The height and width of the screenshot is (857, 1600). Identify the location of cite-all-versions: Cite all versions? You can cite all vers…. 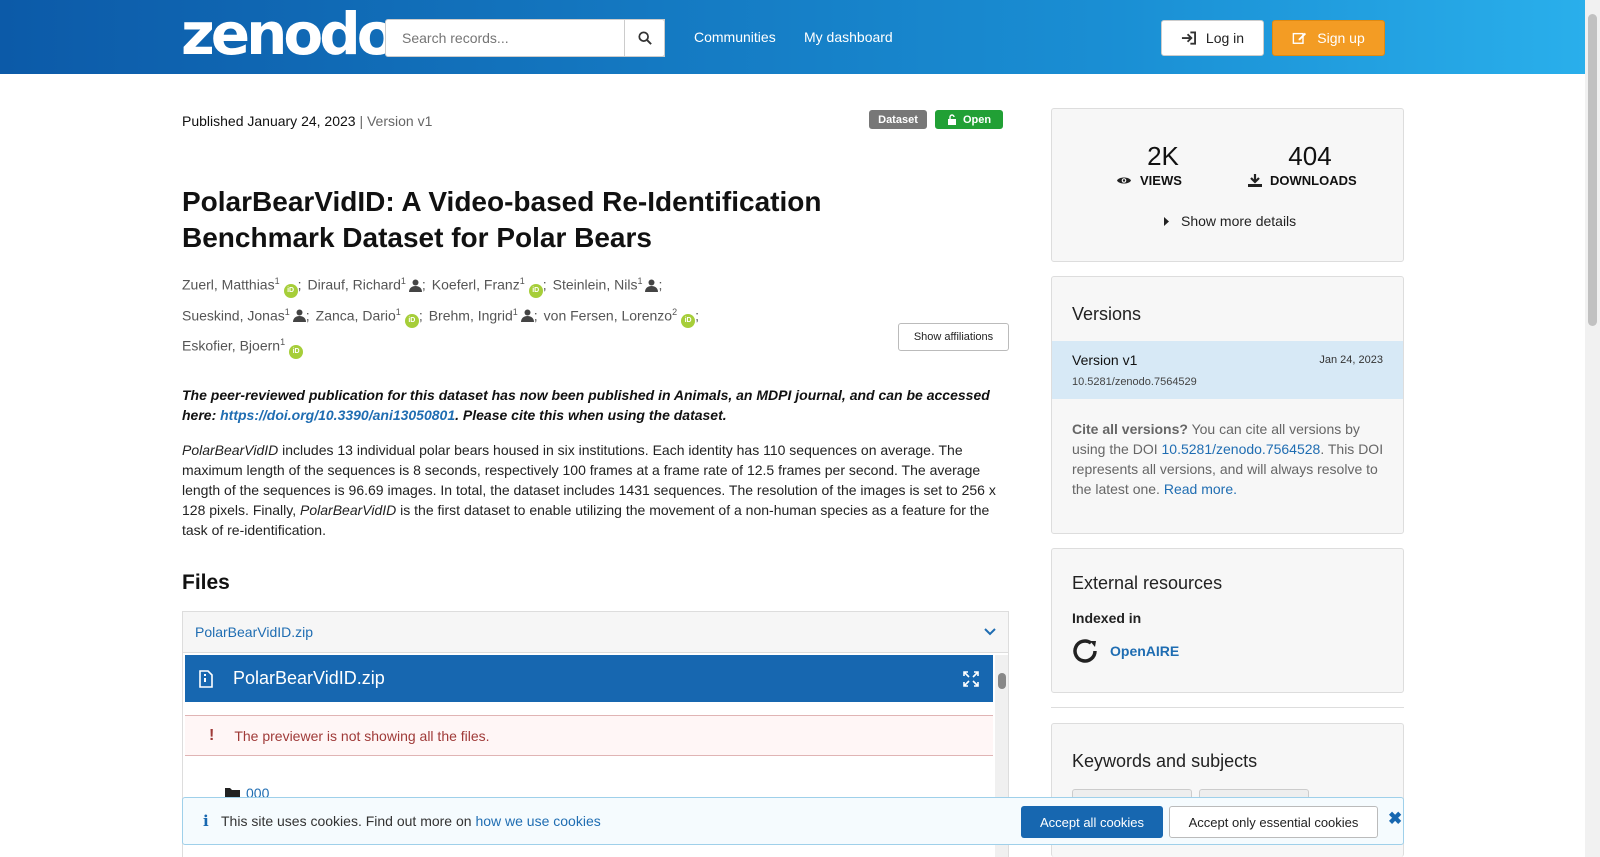
(1229, 459).